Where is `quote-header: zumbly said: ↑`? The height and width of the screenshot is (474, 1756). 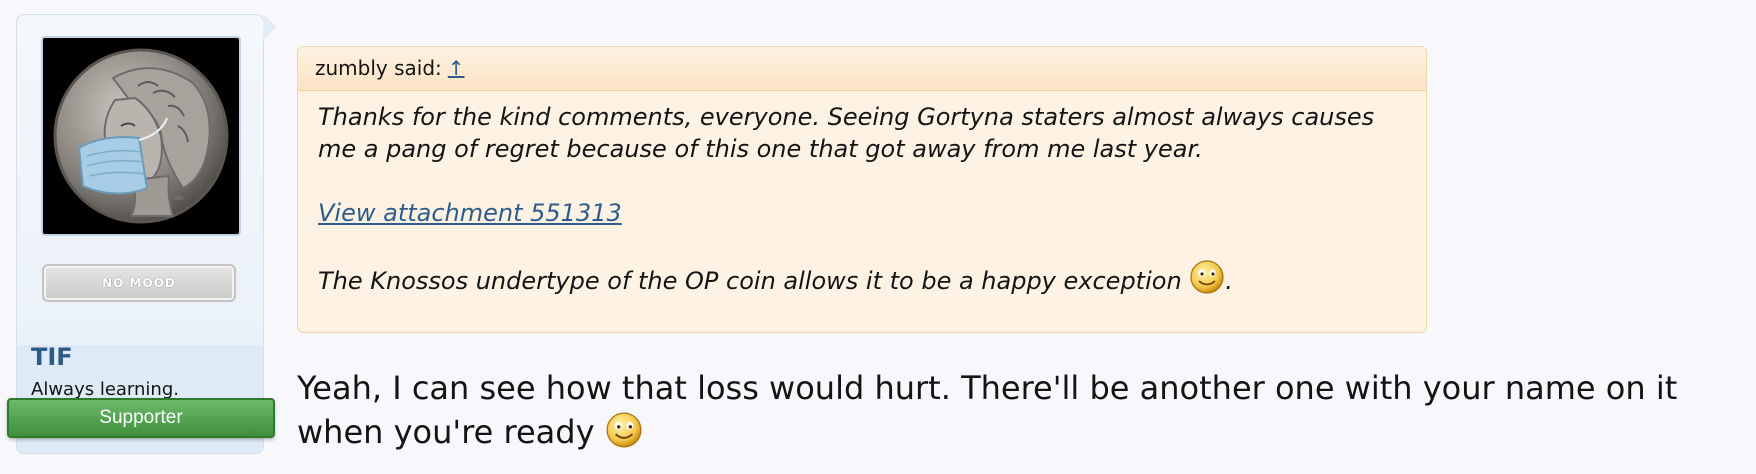
quote-header: zumbly said: ↑ is located at coordinates (862, 69).